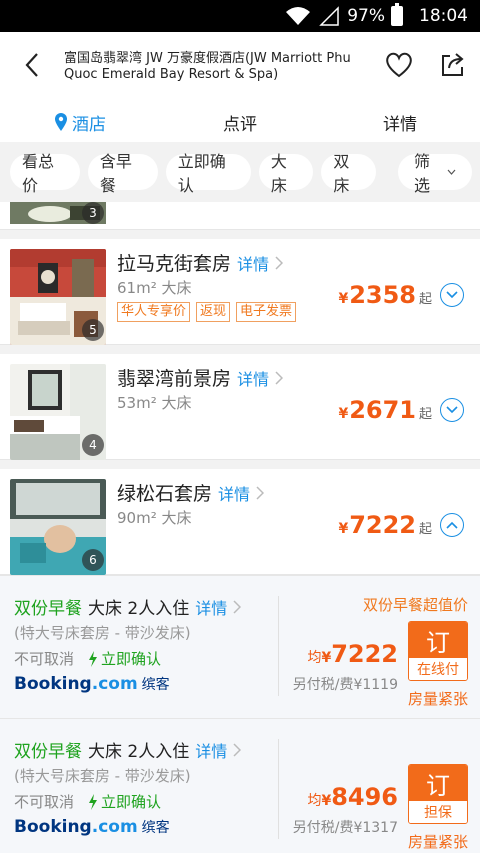  What do you see at coordinates (45, 173) in the screenshot?
I see `filter-total-price: 看总价` at bounding box center [45, 173].